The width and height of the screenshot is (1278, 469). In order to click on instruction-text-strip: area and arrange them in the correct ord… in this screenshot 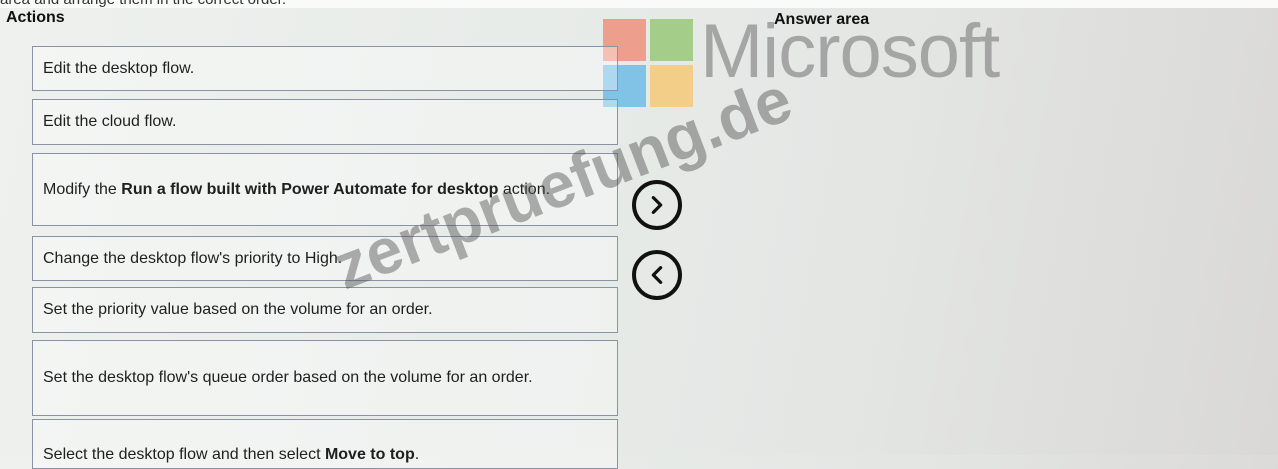, I will do `click(639, 4)`.